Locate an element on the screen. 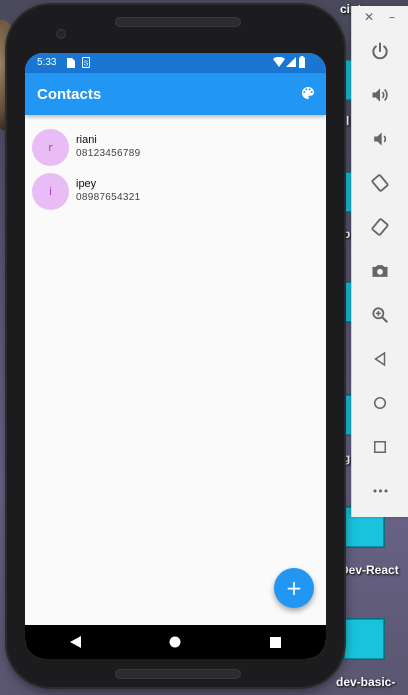 The width and height of the screenshot is (408, 695). more-icon: ••• is located at coordinates (380, 491).